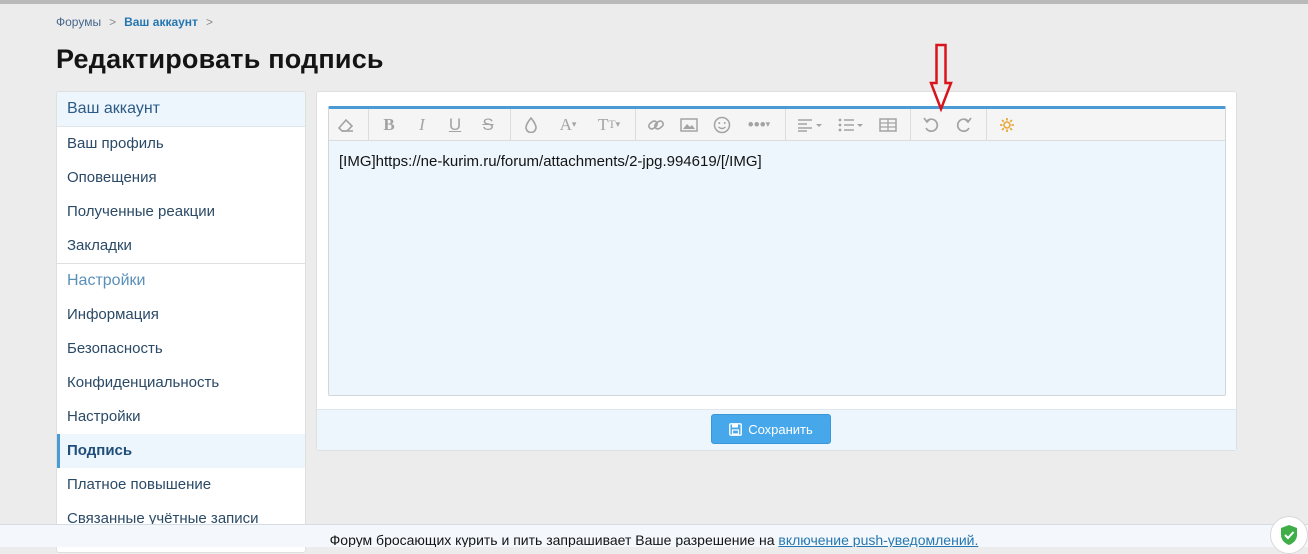 The height and width of the screenshot is (554, 1308). I want to click on list-icon, so click(851, 124).